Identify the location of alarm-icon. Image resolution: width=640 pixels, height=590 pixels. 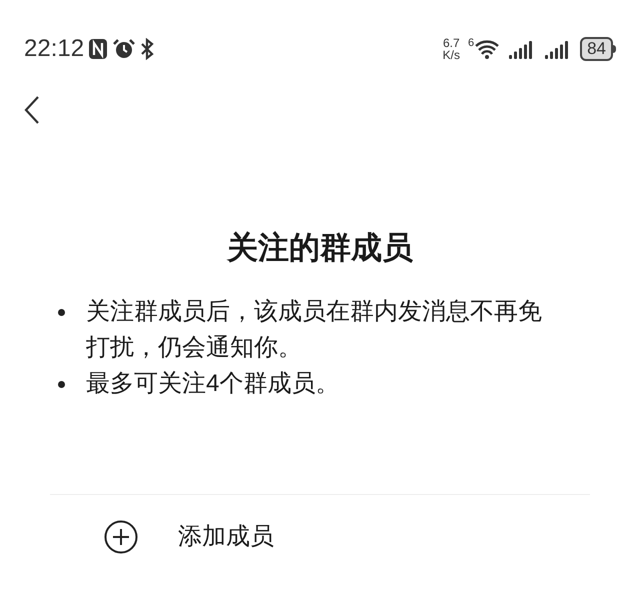
(124, 49).